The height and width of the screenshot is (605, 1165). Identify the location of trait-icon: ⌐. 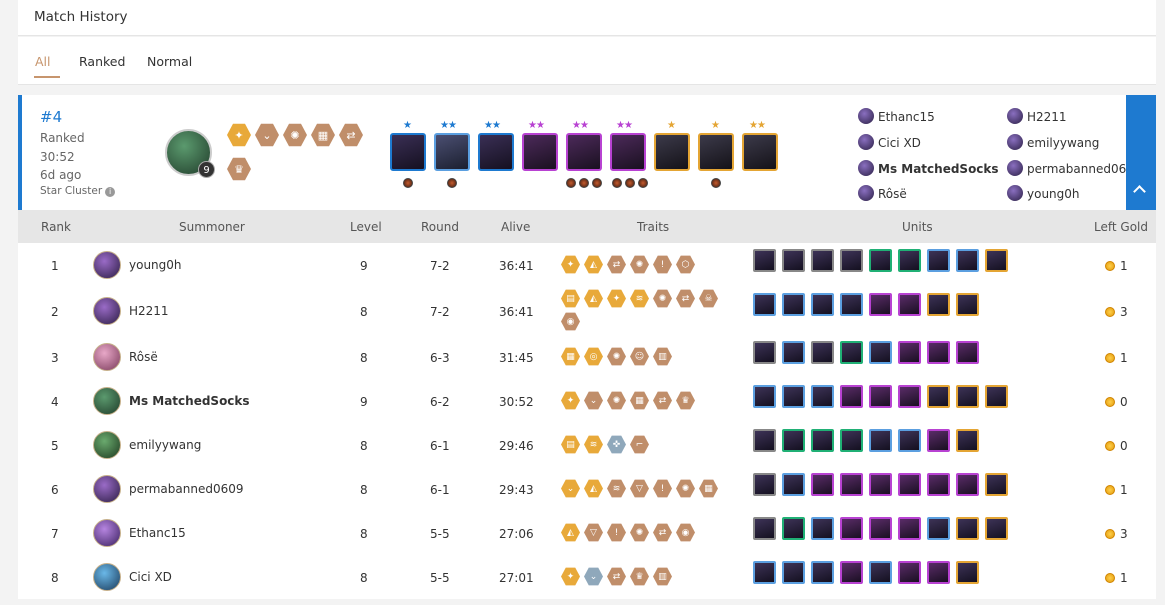
(639, 444).